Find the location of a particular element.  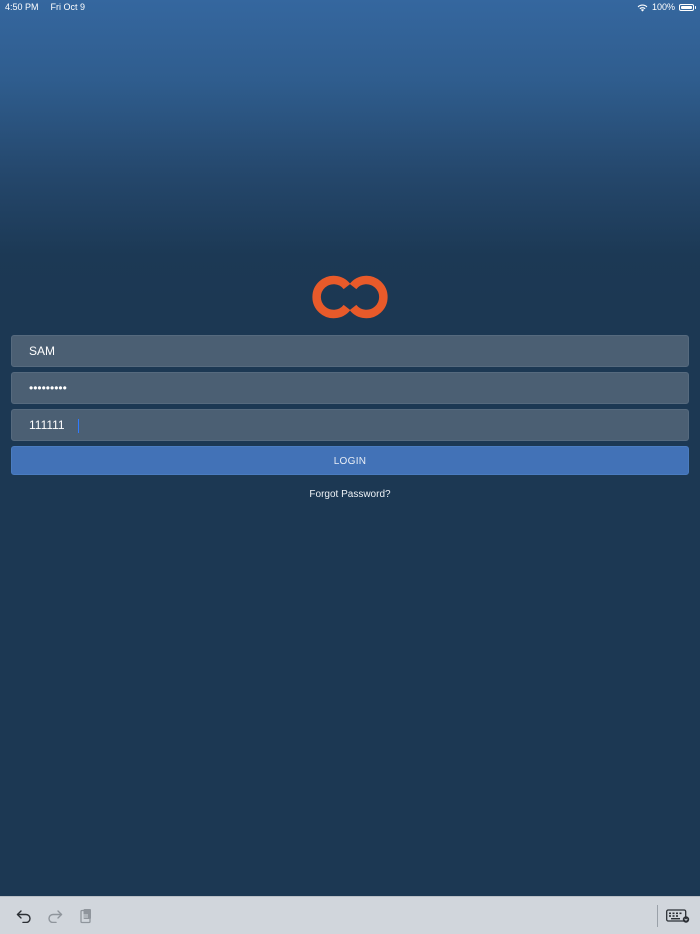

username-field-container is located at coordinates (350, 351).